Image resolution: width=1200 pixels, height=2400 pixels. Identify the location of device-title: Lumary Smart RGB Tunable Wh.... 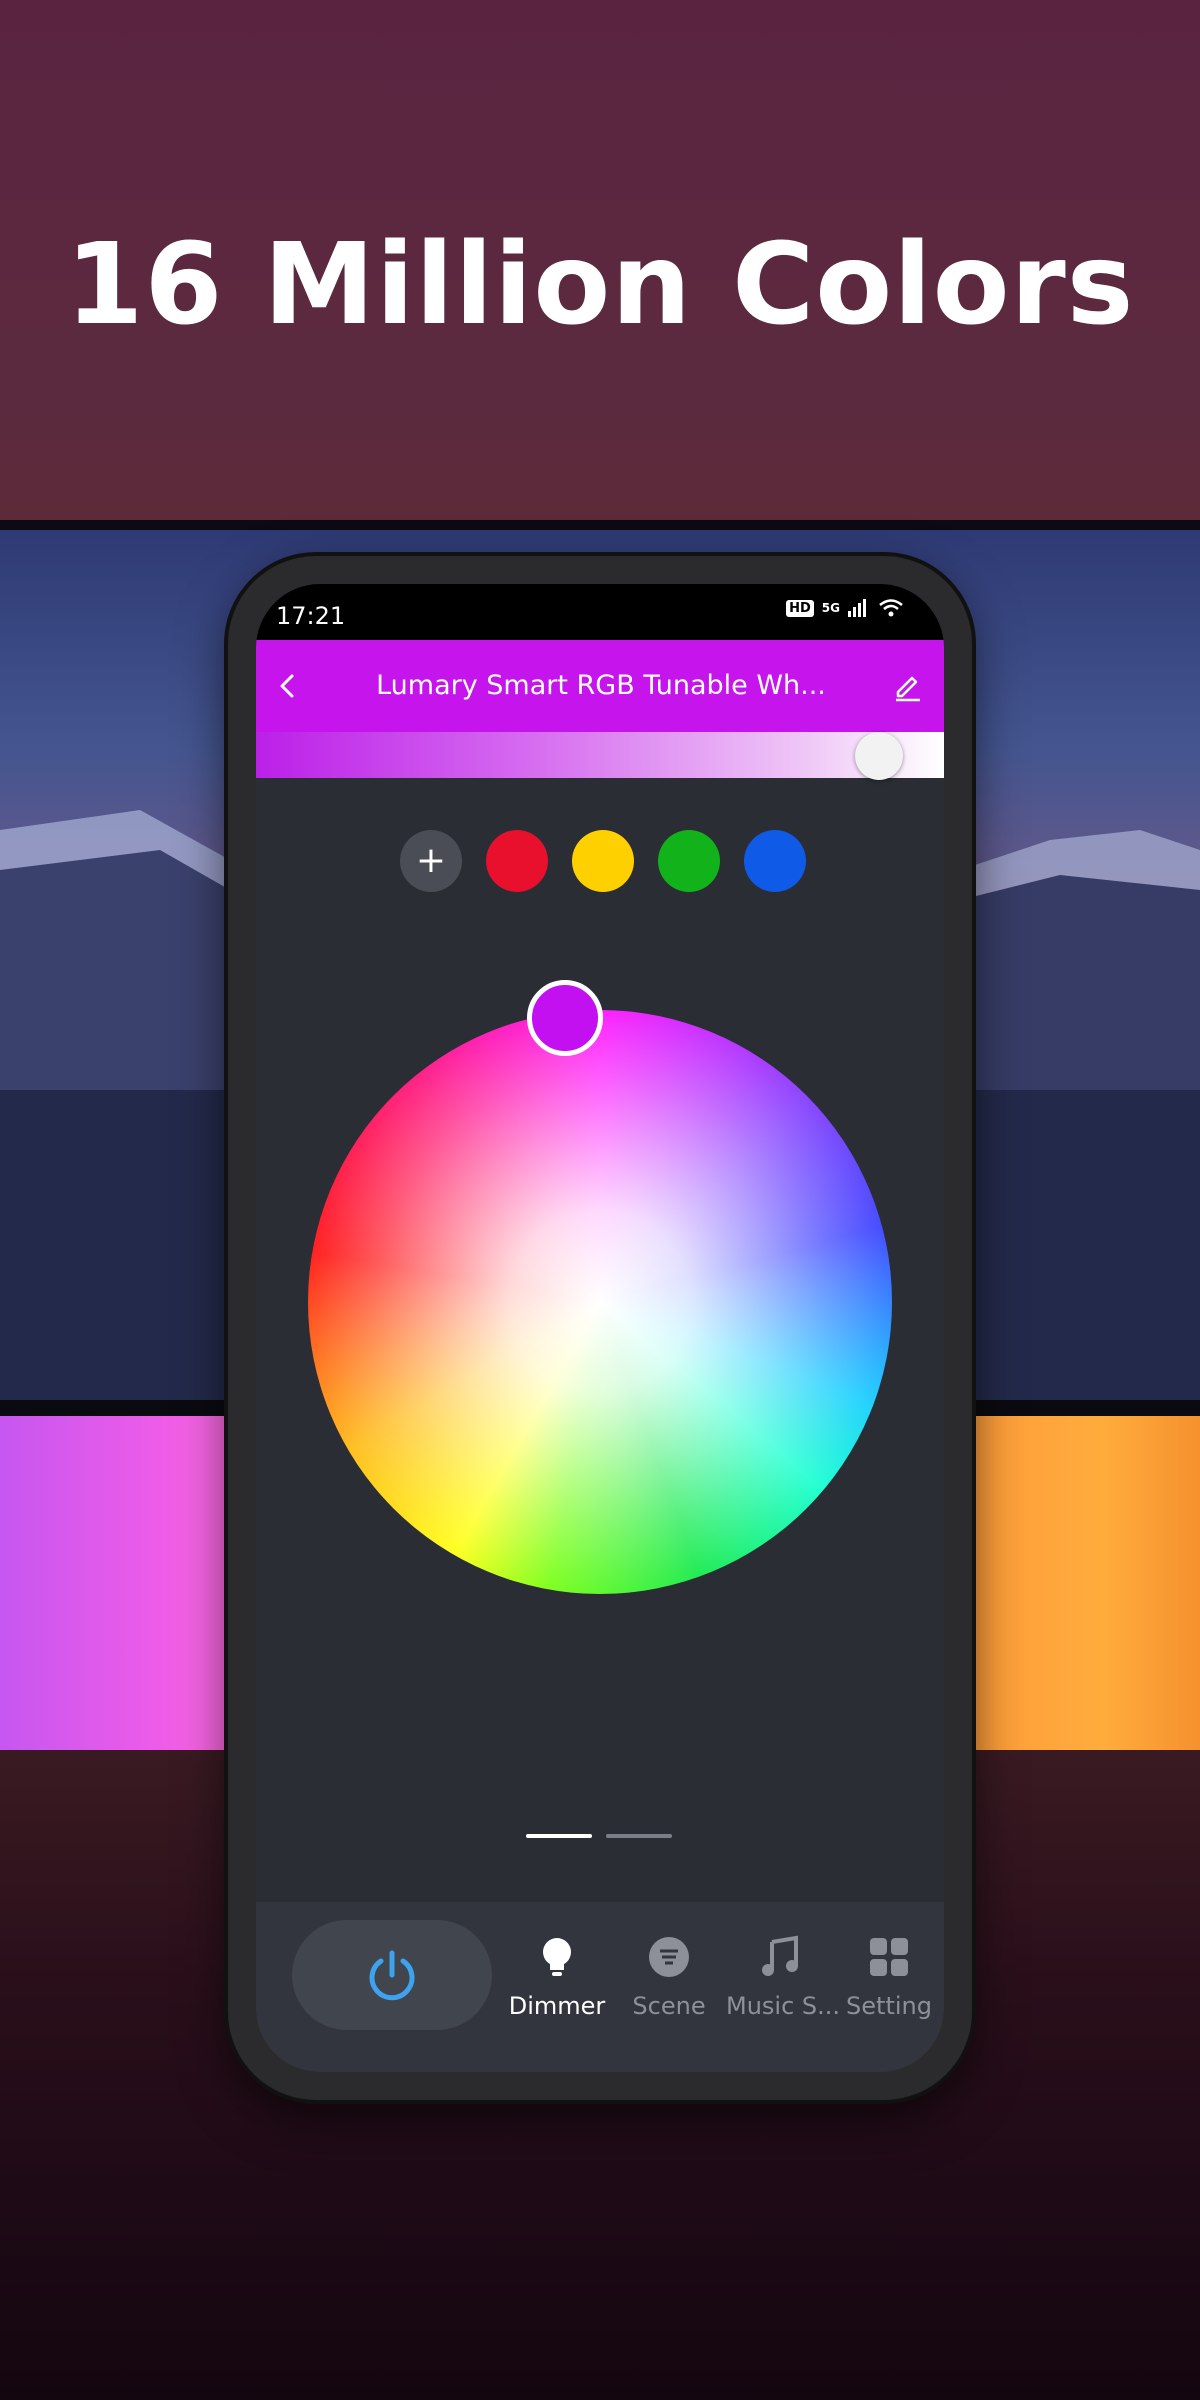
(601, 685).